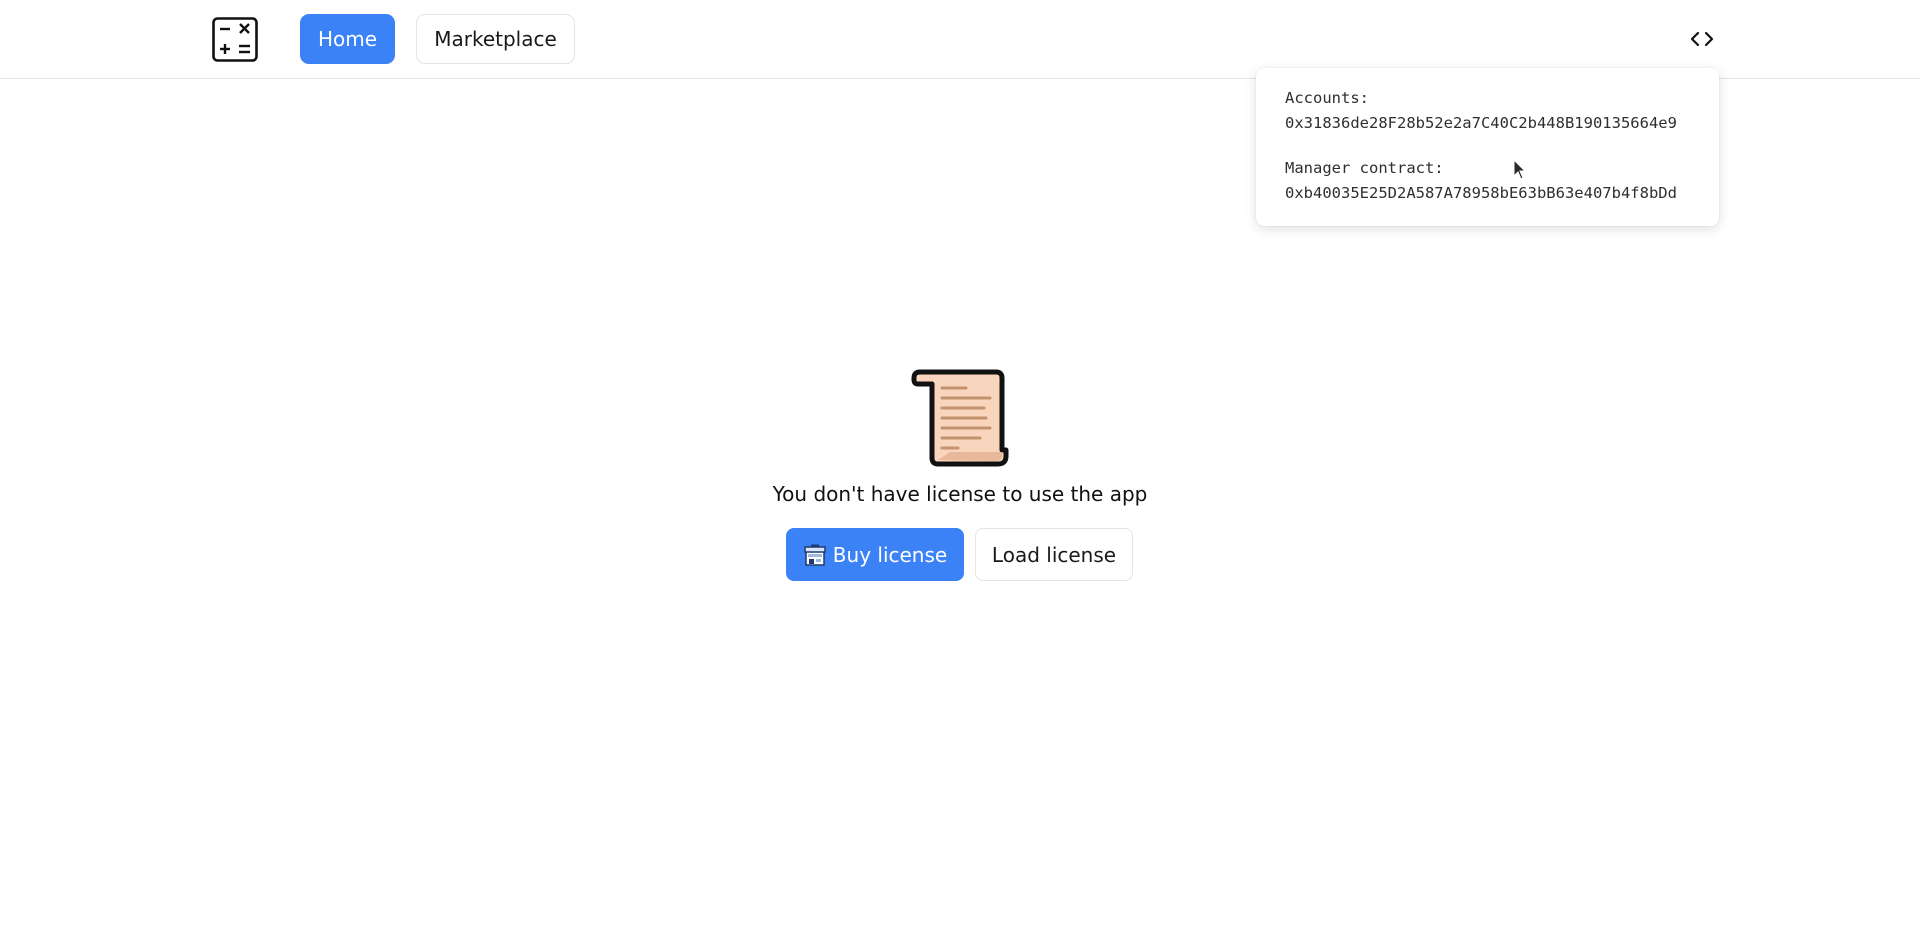  I want to click on buy-license-button: Buy license, so click(875, 554).